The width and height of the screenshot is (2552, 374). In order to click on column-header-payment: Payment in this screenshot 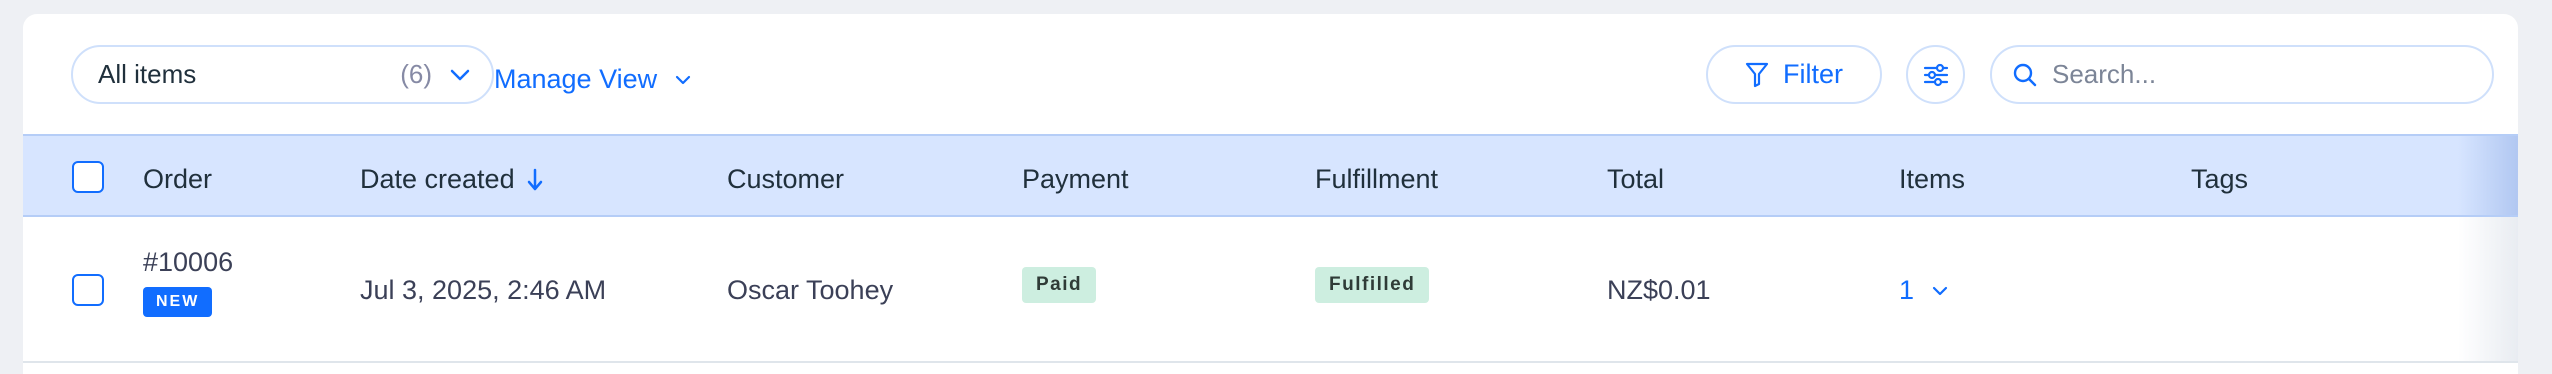, I will do `click(1075, 179)`.